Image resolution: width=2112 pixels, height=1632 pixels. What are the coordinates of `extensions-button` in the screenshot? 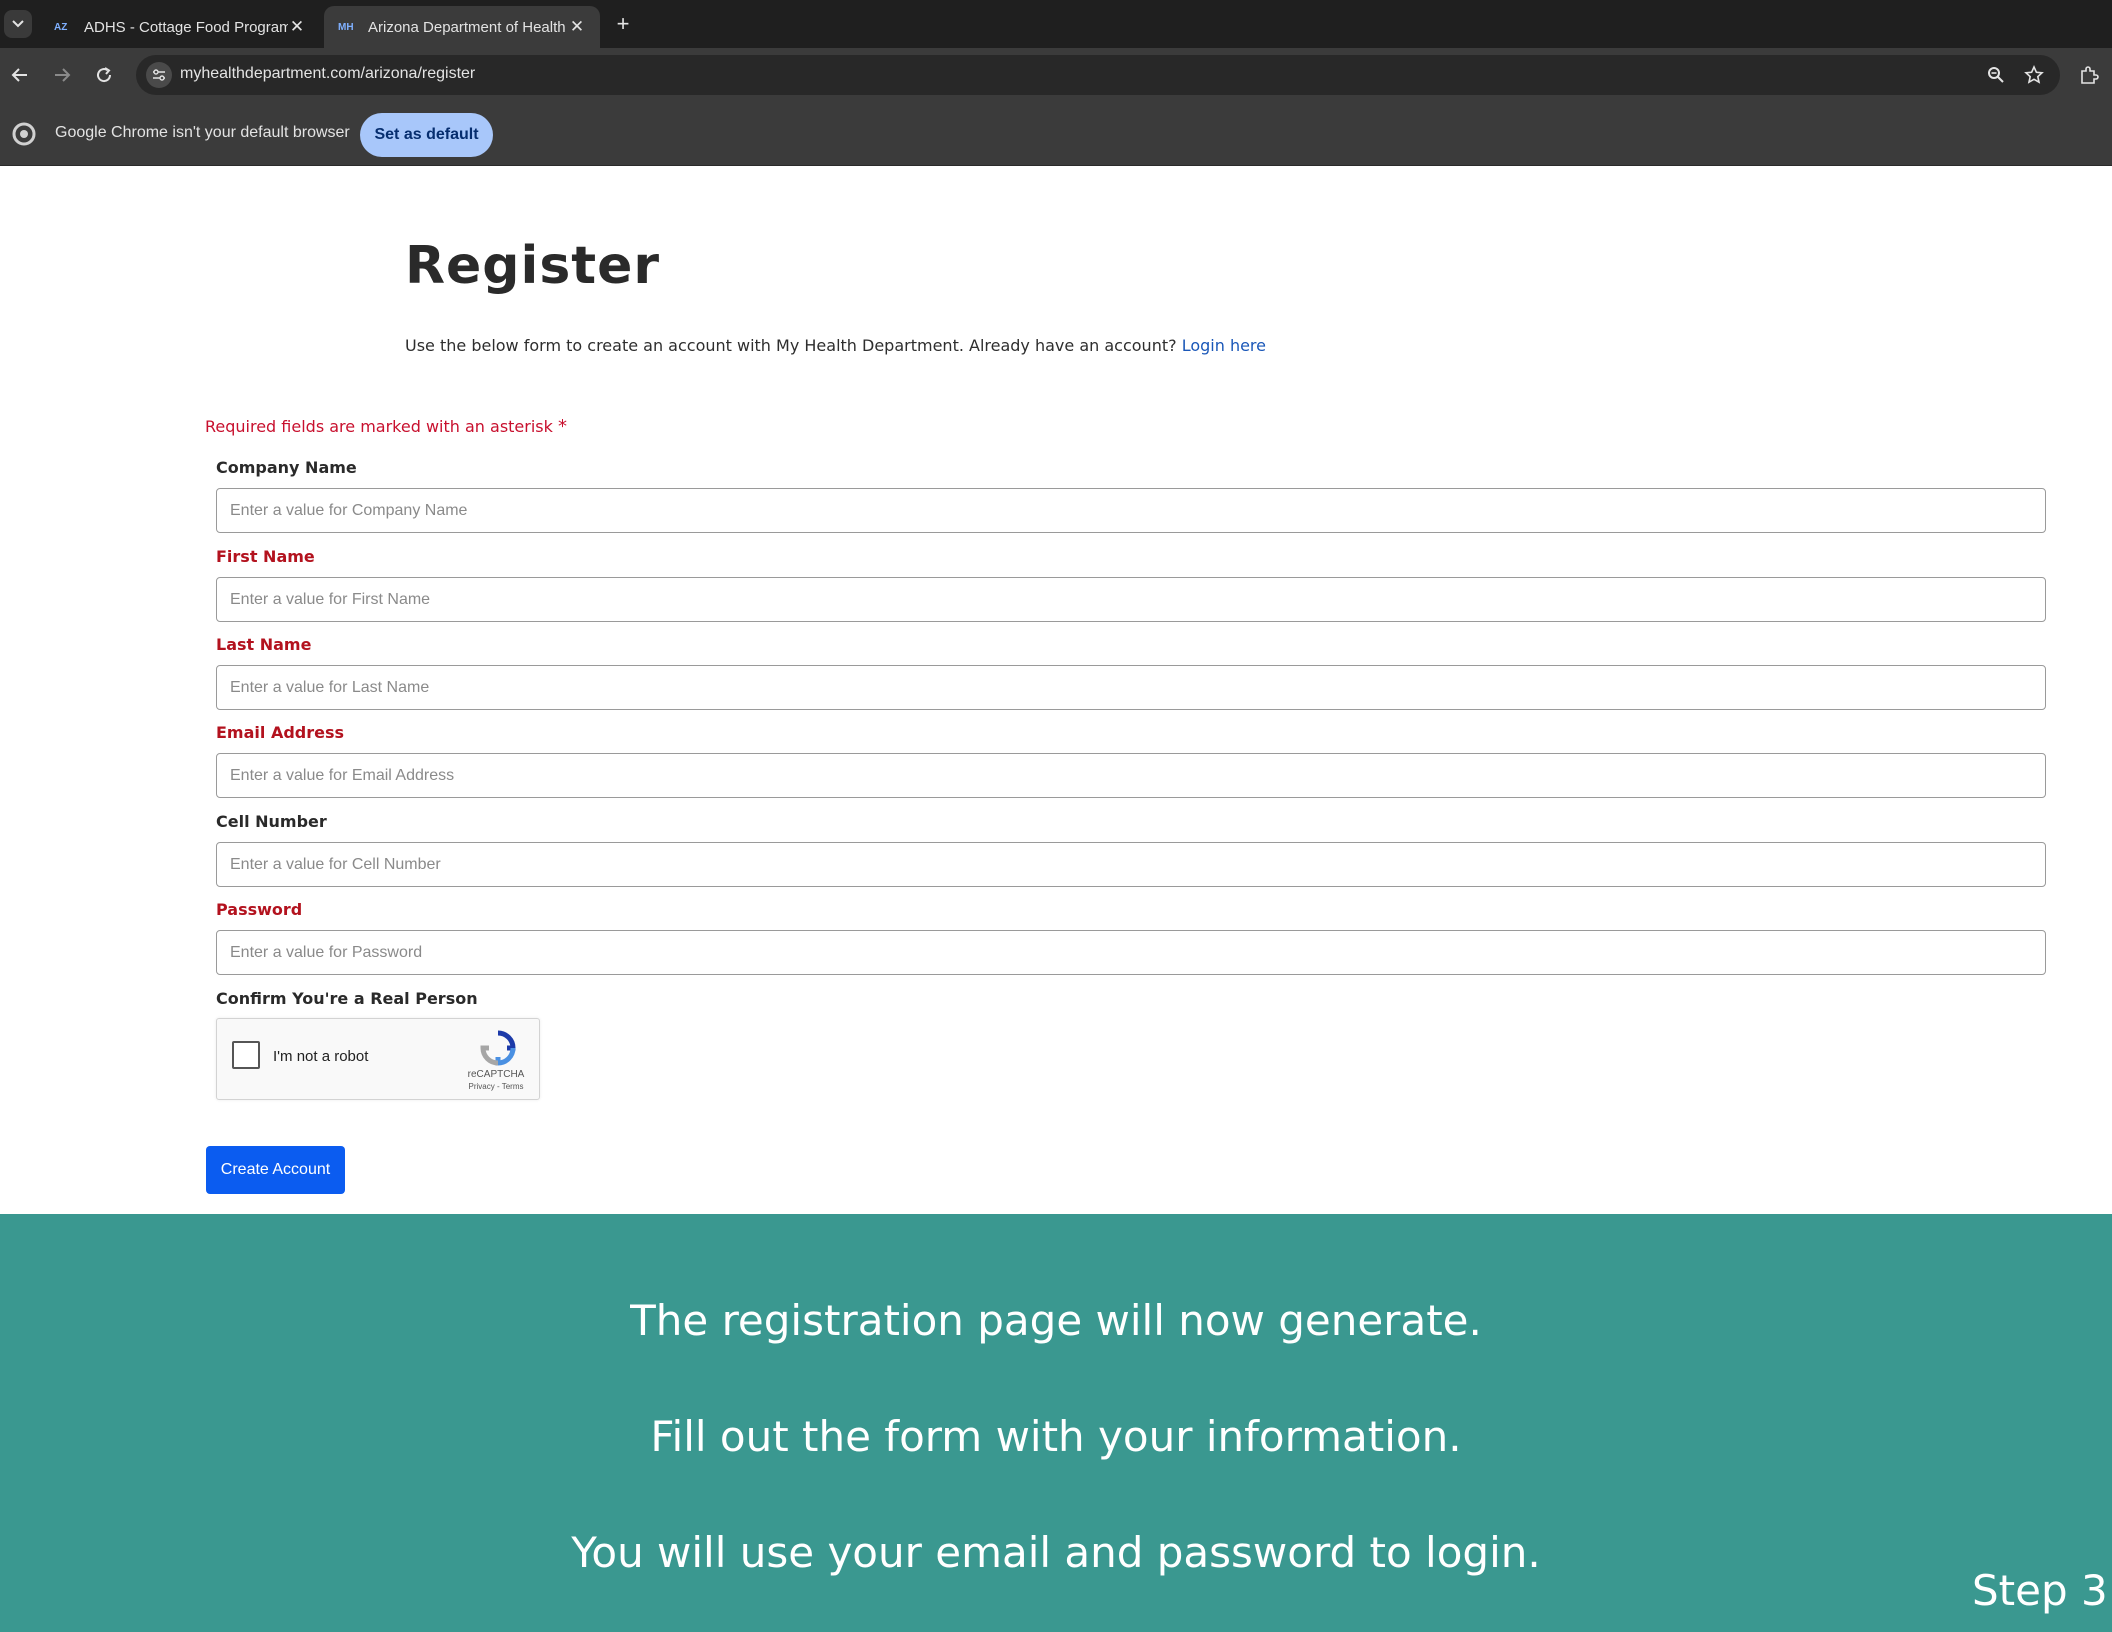 It's located at (2089, 75).